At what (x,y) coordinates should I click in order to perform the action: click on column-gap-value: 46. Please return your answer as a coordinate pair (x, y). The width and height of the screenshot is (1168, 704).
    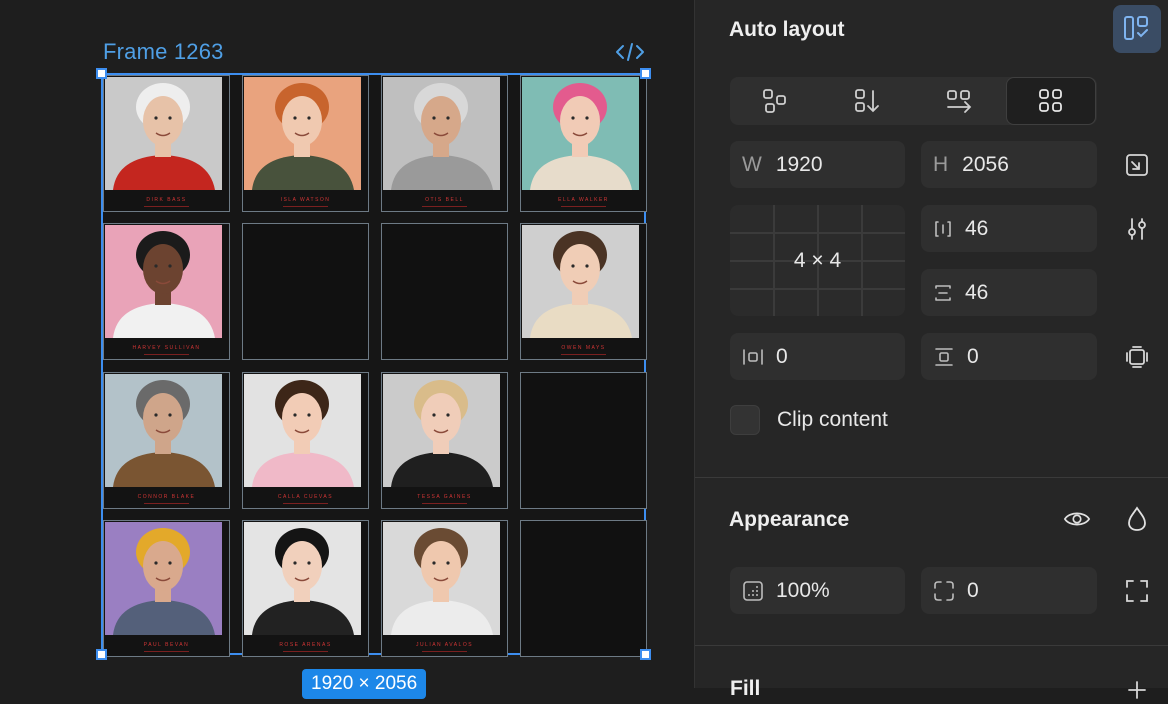
    Looking at the image, I should click on (976, 229).